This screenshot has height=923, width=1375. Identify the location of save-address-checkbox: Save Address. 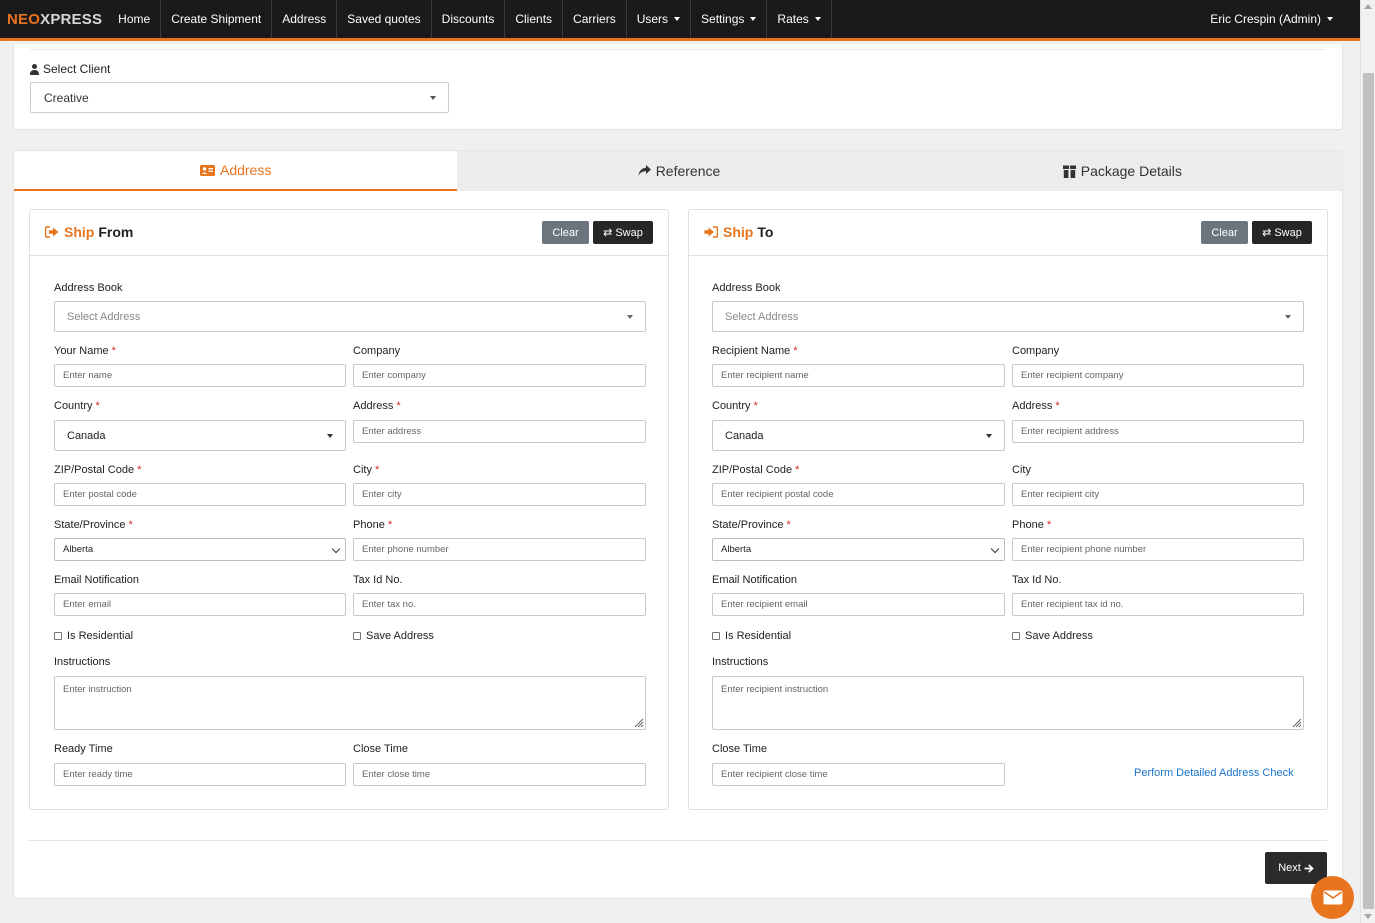
(393, 636).